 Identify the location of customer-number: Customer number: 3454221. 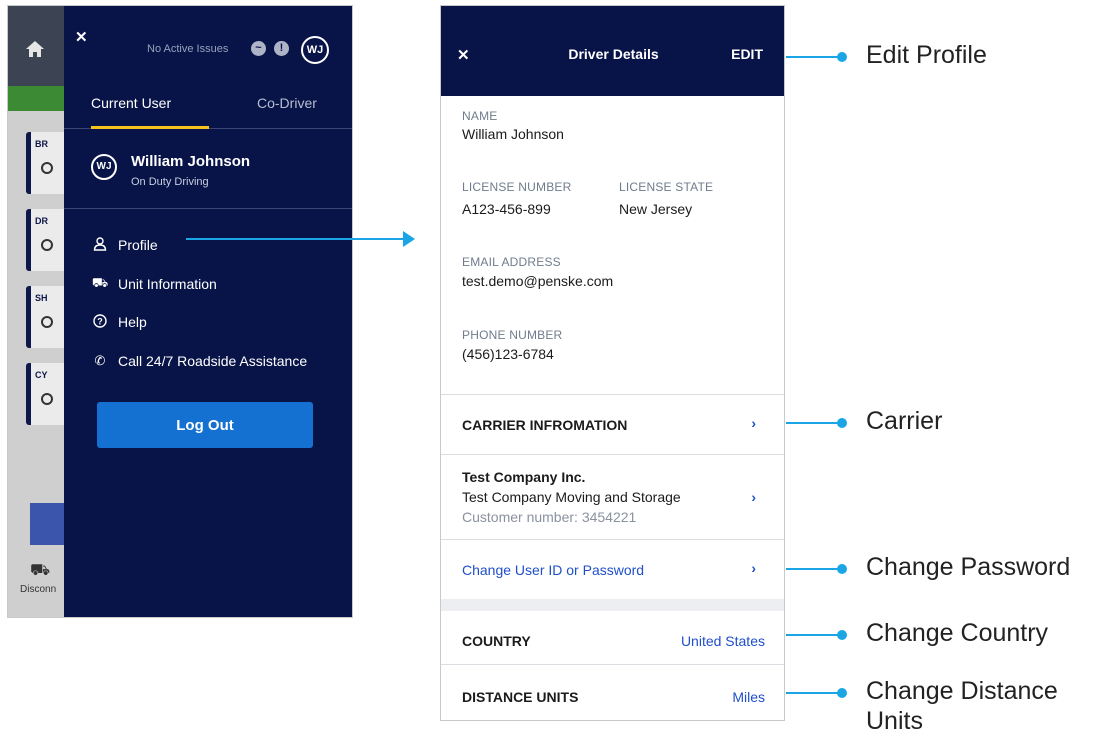
(549, 517).